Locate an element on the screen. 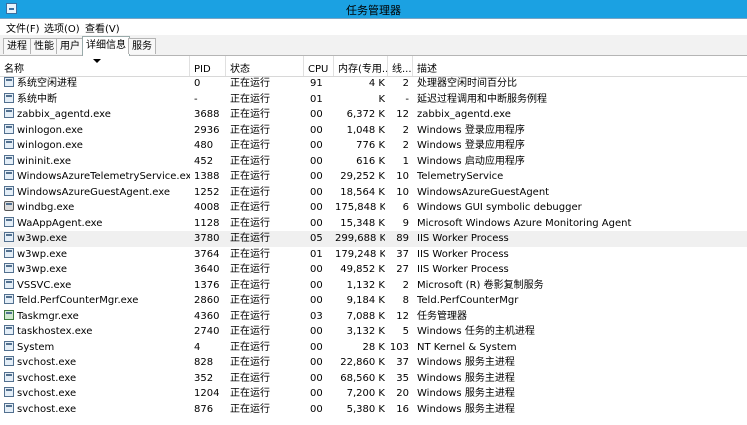 The width and height of the screenshot is (747, 425). table-row: Taskmgr.exe 4360 正在运行 03 7,088 K 12 任务管理器 is located at coordinates (373, 317).